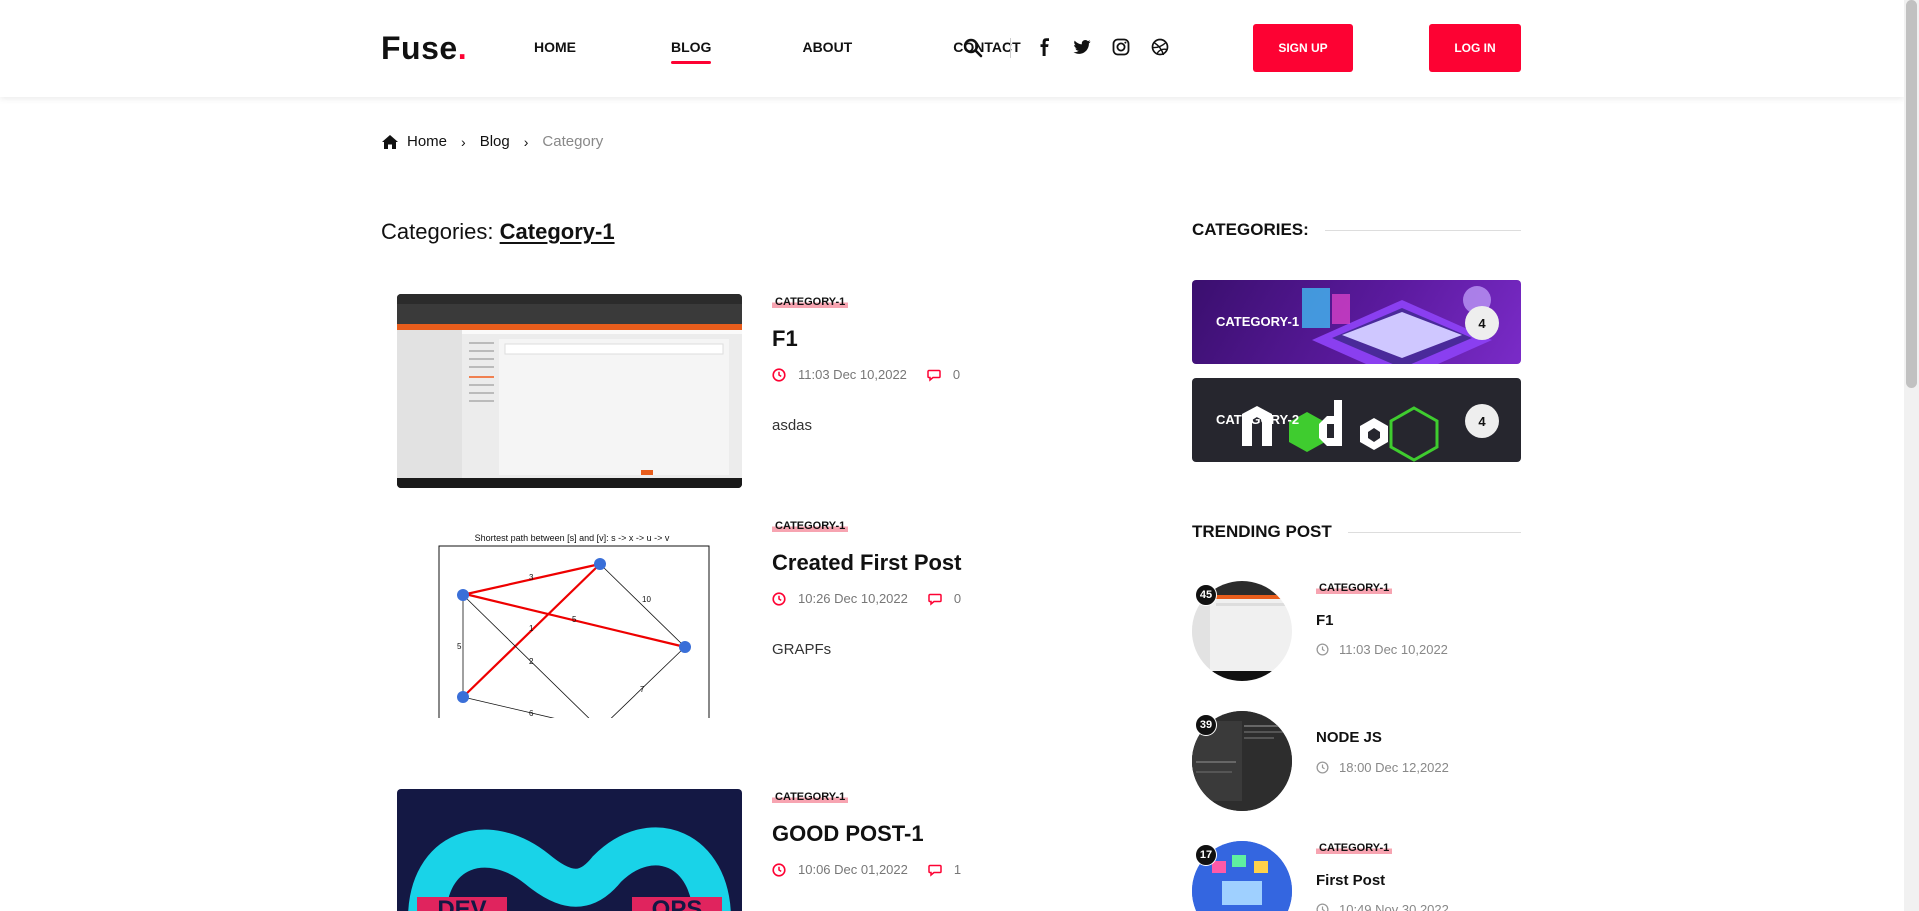  Describe the element at coordinates (569, 869) in the screenshot. I see `devops-image: DEV OPS` at that location.